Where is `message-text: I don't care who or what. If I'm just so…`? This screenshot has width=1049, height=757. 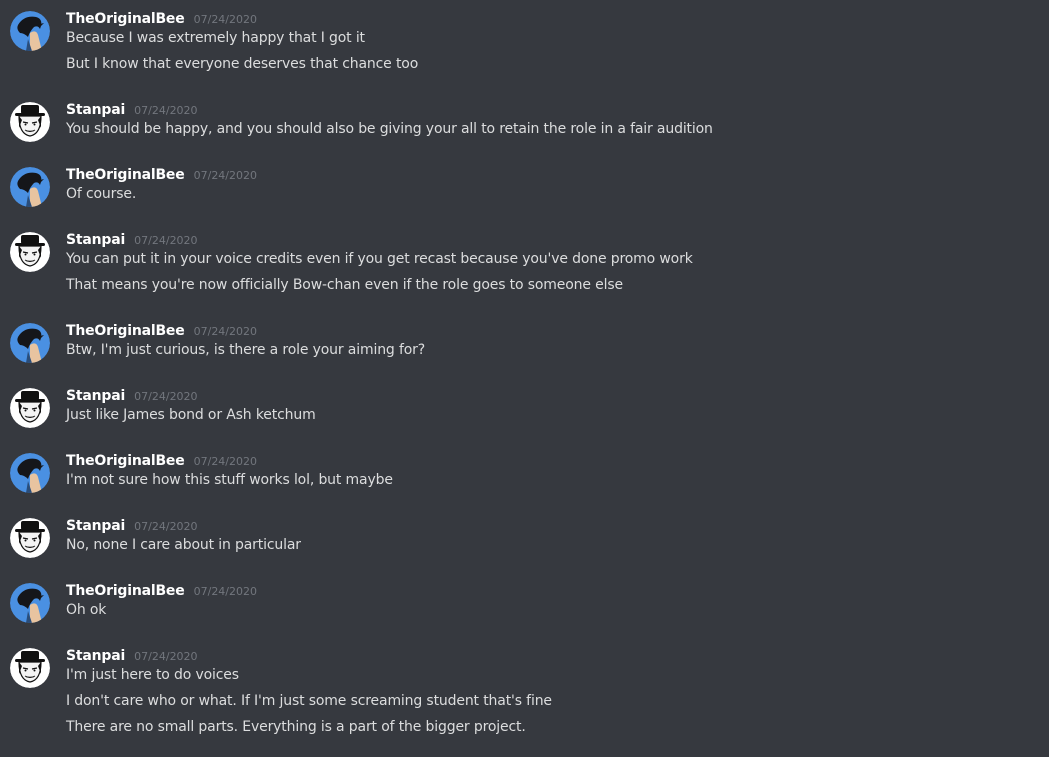
message-text: I don't care who or what. If I'm just so… is located at coordinates (309, 701).